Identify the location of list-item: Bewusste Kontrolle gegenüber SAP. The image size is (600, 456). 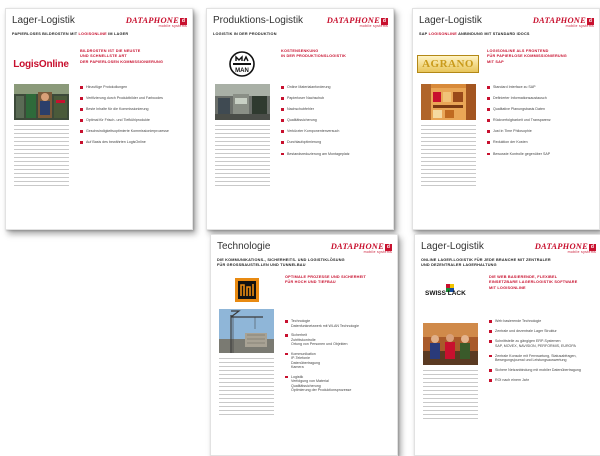
(541, 154).